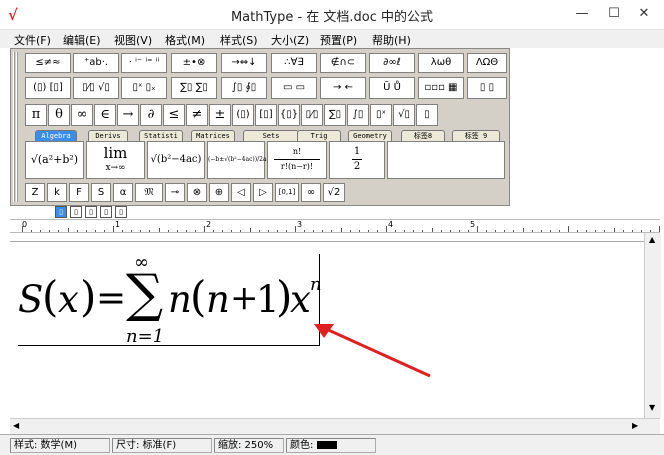  What do you see at coordinates (101, 192) in the screenshot?
I see `style-s-button: S` at bounding box center [101, 192].